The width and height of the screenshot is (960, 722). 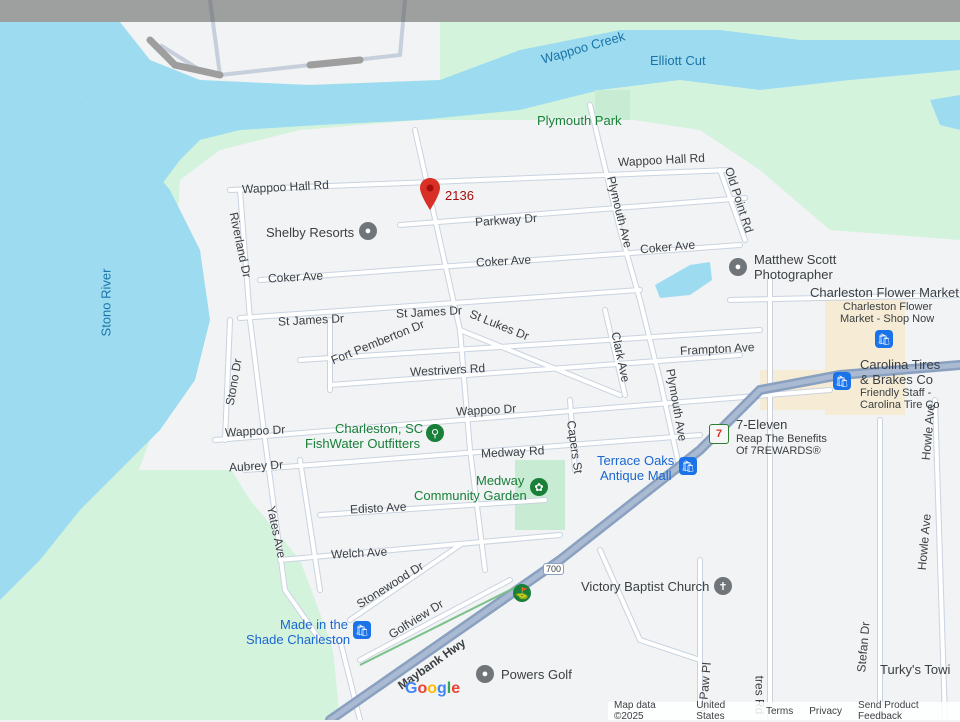 I want to click on poi-charleston-flower-market: Charleston Flower Market, so click(x=884, y=293).